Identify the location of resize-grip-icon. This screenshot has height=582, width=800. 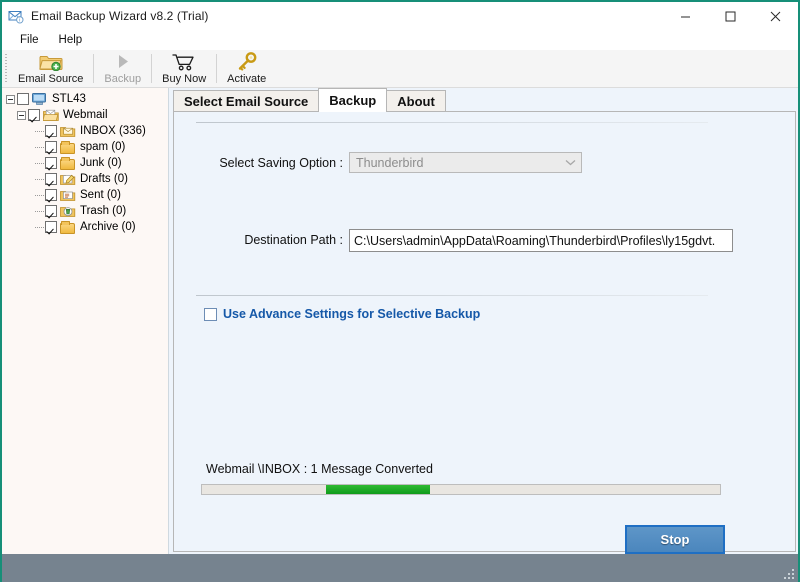
(788, 573).